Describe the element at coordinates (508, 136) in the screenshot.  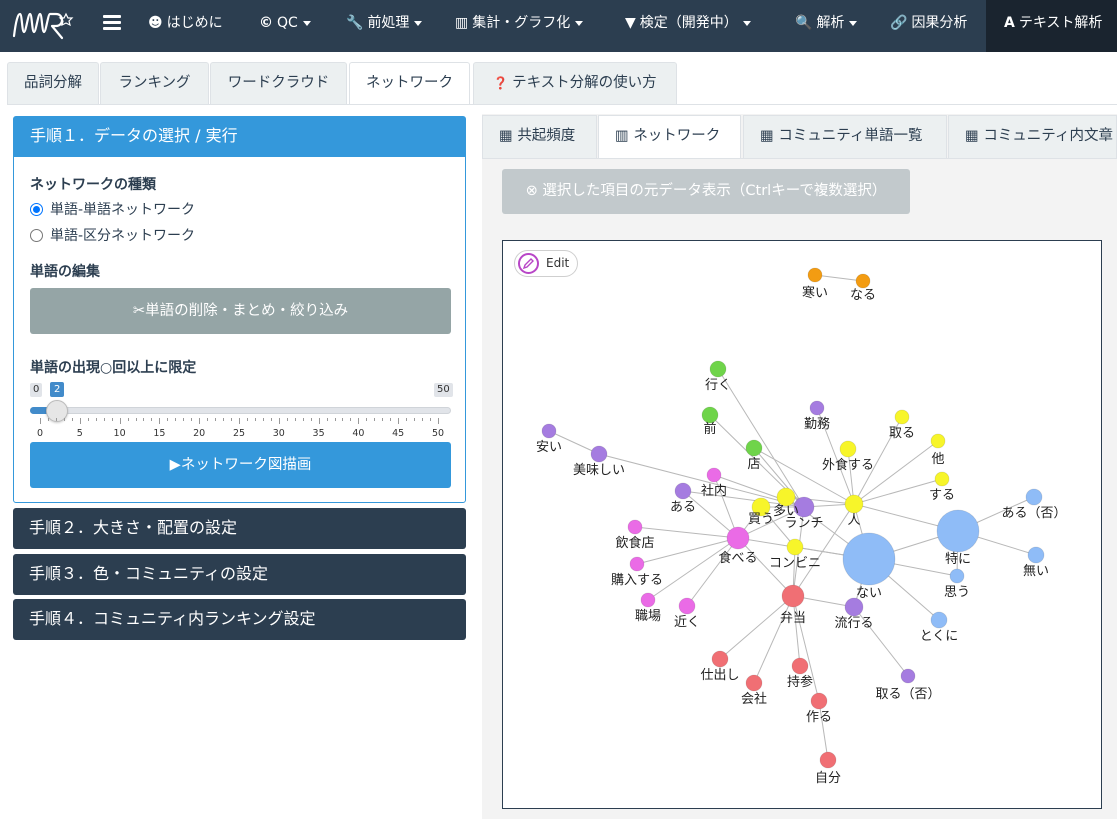
I see `table-icon: ▦` at that location.